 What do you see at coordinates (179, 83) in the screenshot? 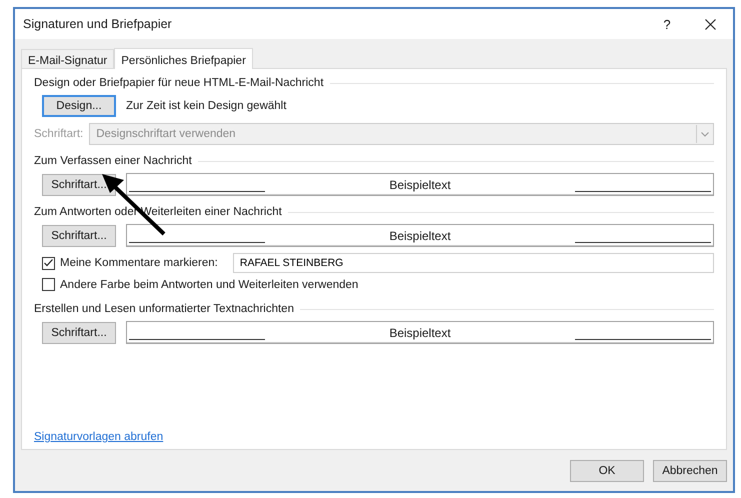
I see `section-heading: Design oder Briefpapier für neue HTML-E-Mail-Nachricht` at bounding box center [179, 83].